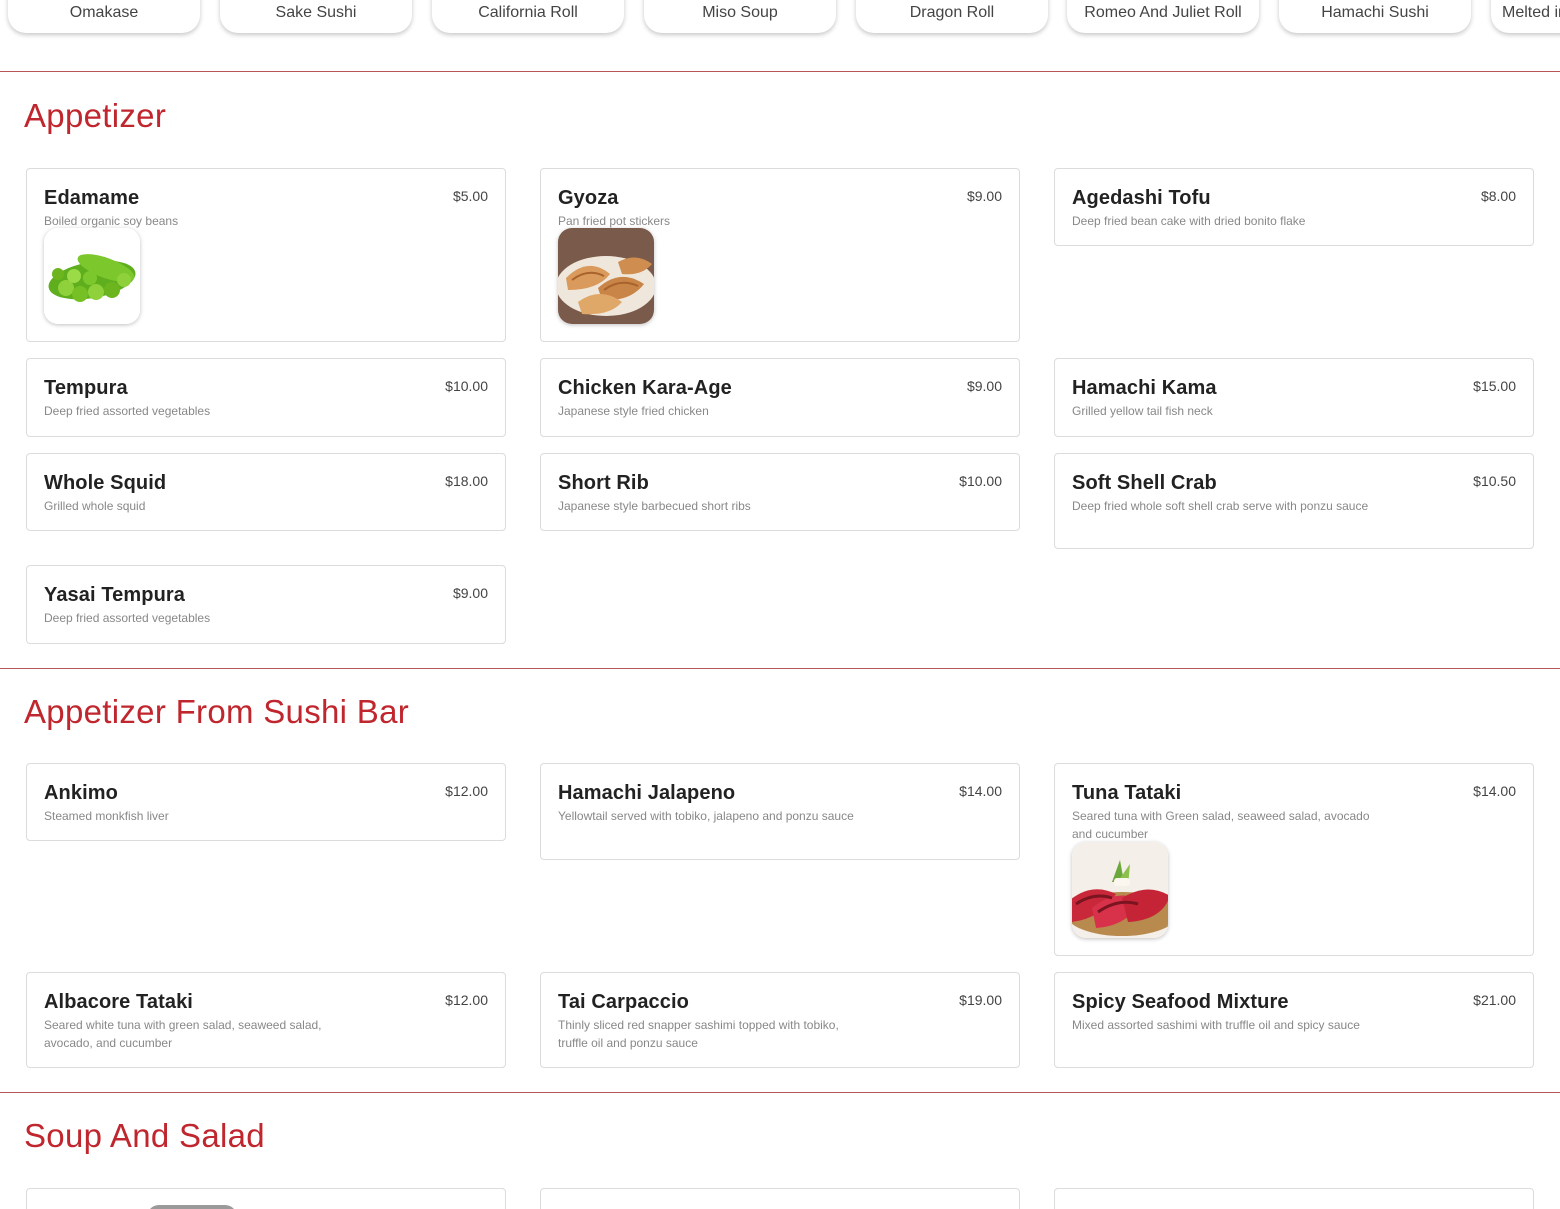  What do you see at coordinates (1144, 388) in the screenshot?
I see `item-name: Hamachi Kama` at bounding box center [1144, 388].